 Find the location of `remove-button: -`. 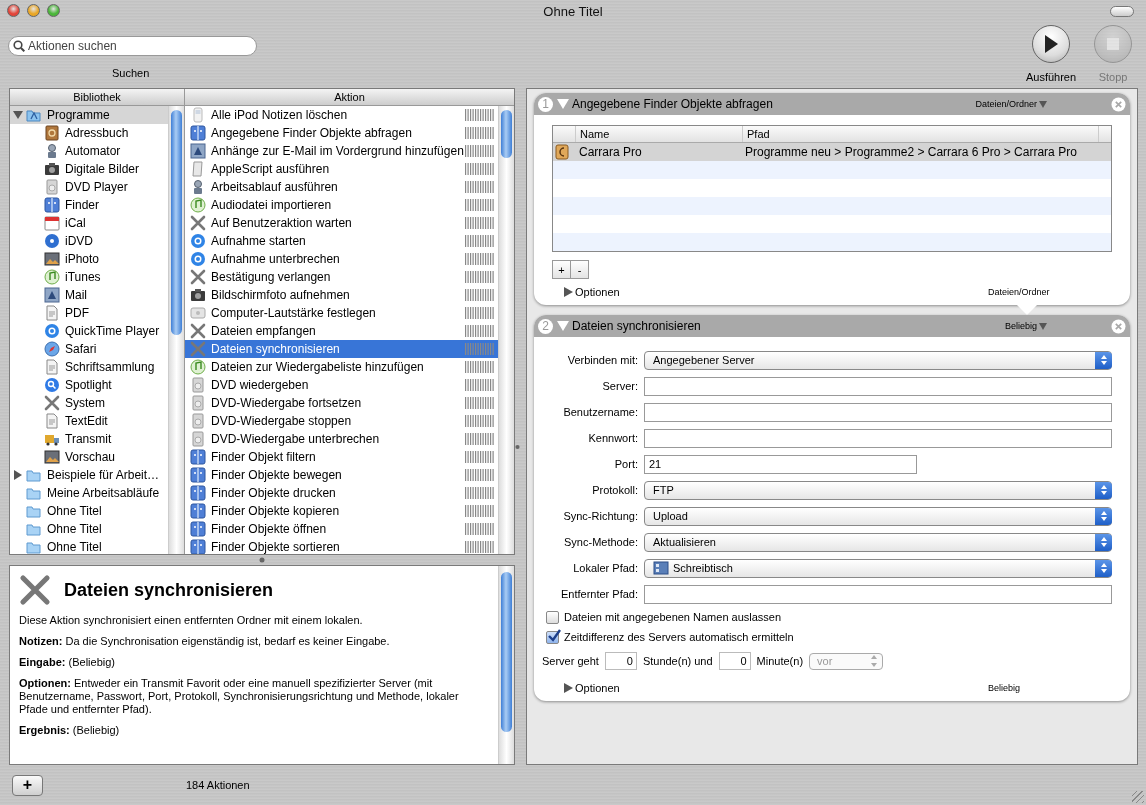

remove-button: - is located at coordinates (579, 269).